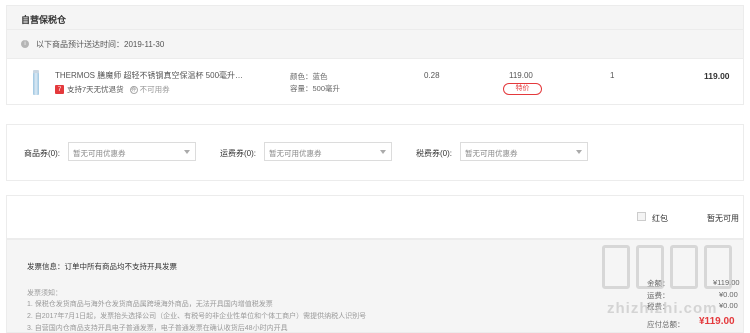 This screenshot has width=750, height=333. I want to click on tax-coupon-select: 暂无可用优惠券, so click(524, 151).